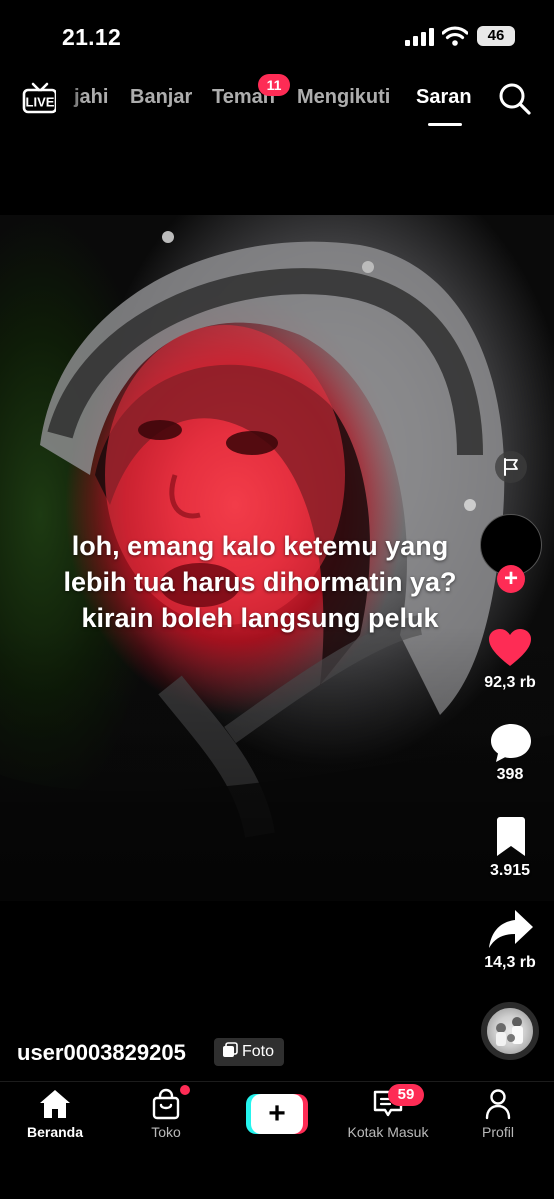  What do you see at coordinates (55, 1132) in the screenshot?
I see `nav-beranda-label: Beranda` at bounding box center [55, 1132].